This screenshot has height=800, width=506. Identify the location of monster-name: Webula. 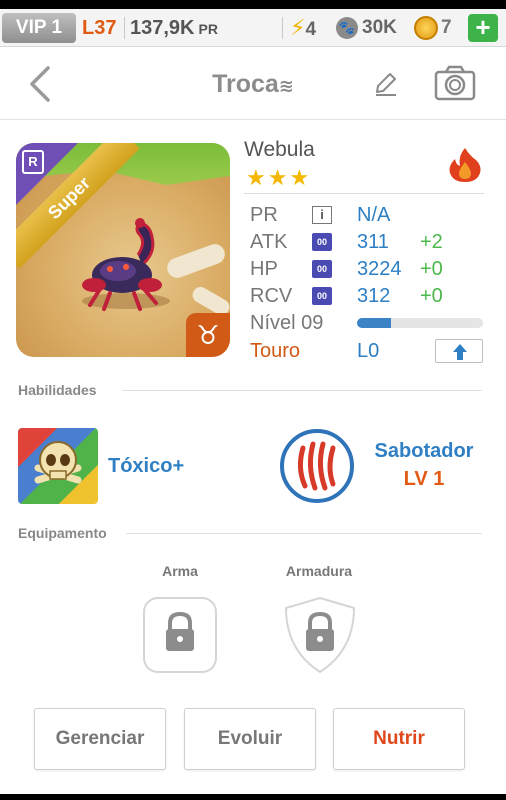
(279, 149).